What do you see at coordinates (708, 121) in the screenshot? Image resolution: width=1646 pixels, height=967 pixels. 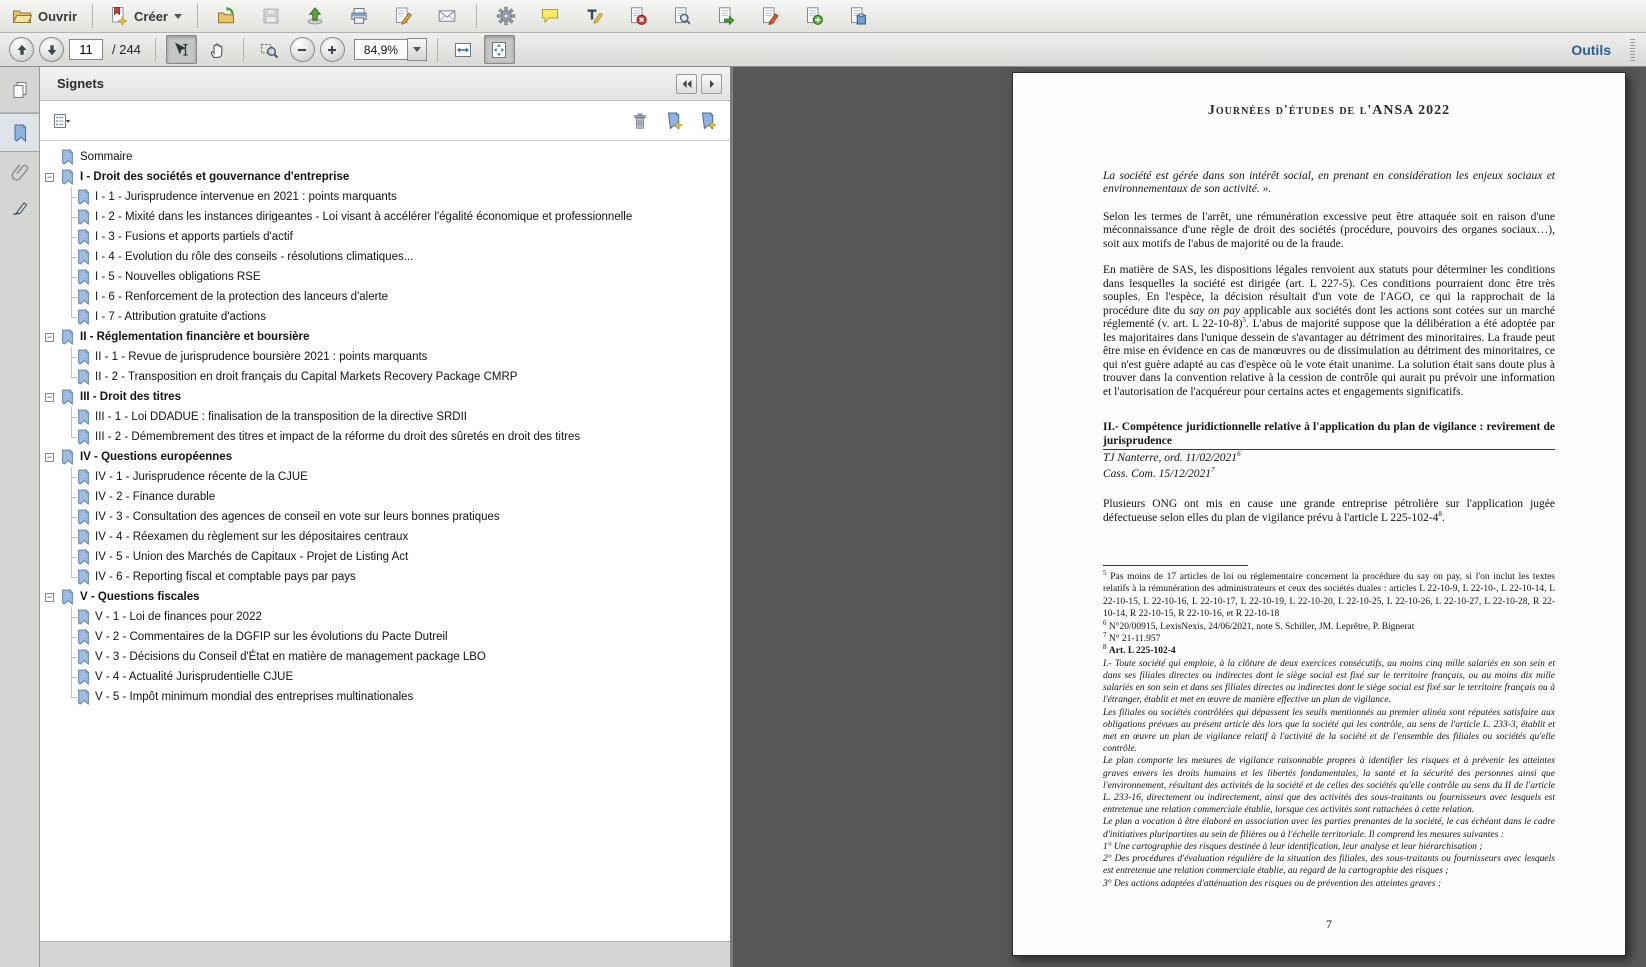 I see `new-child-bookmark-button` at bounding box center [708, 121].